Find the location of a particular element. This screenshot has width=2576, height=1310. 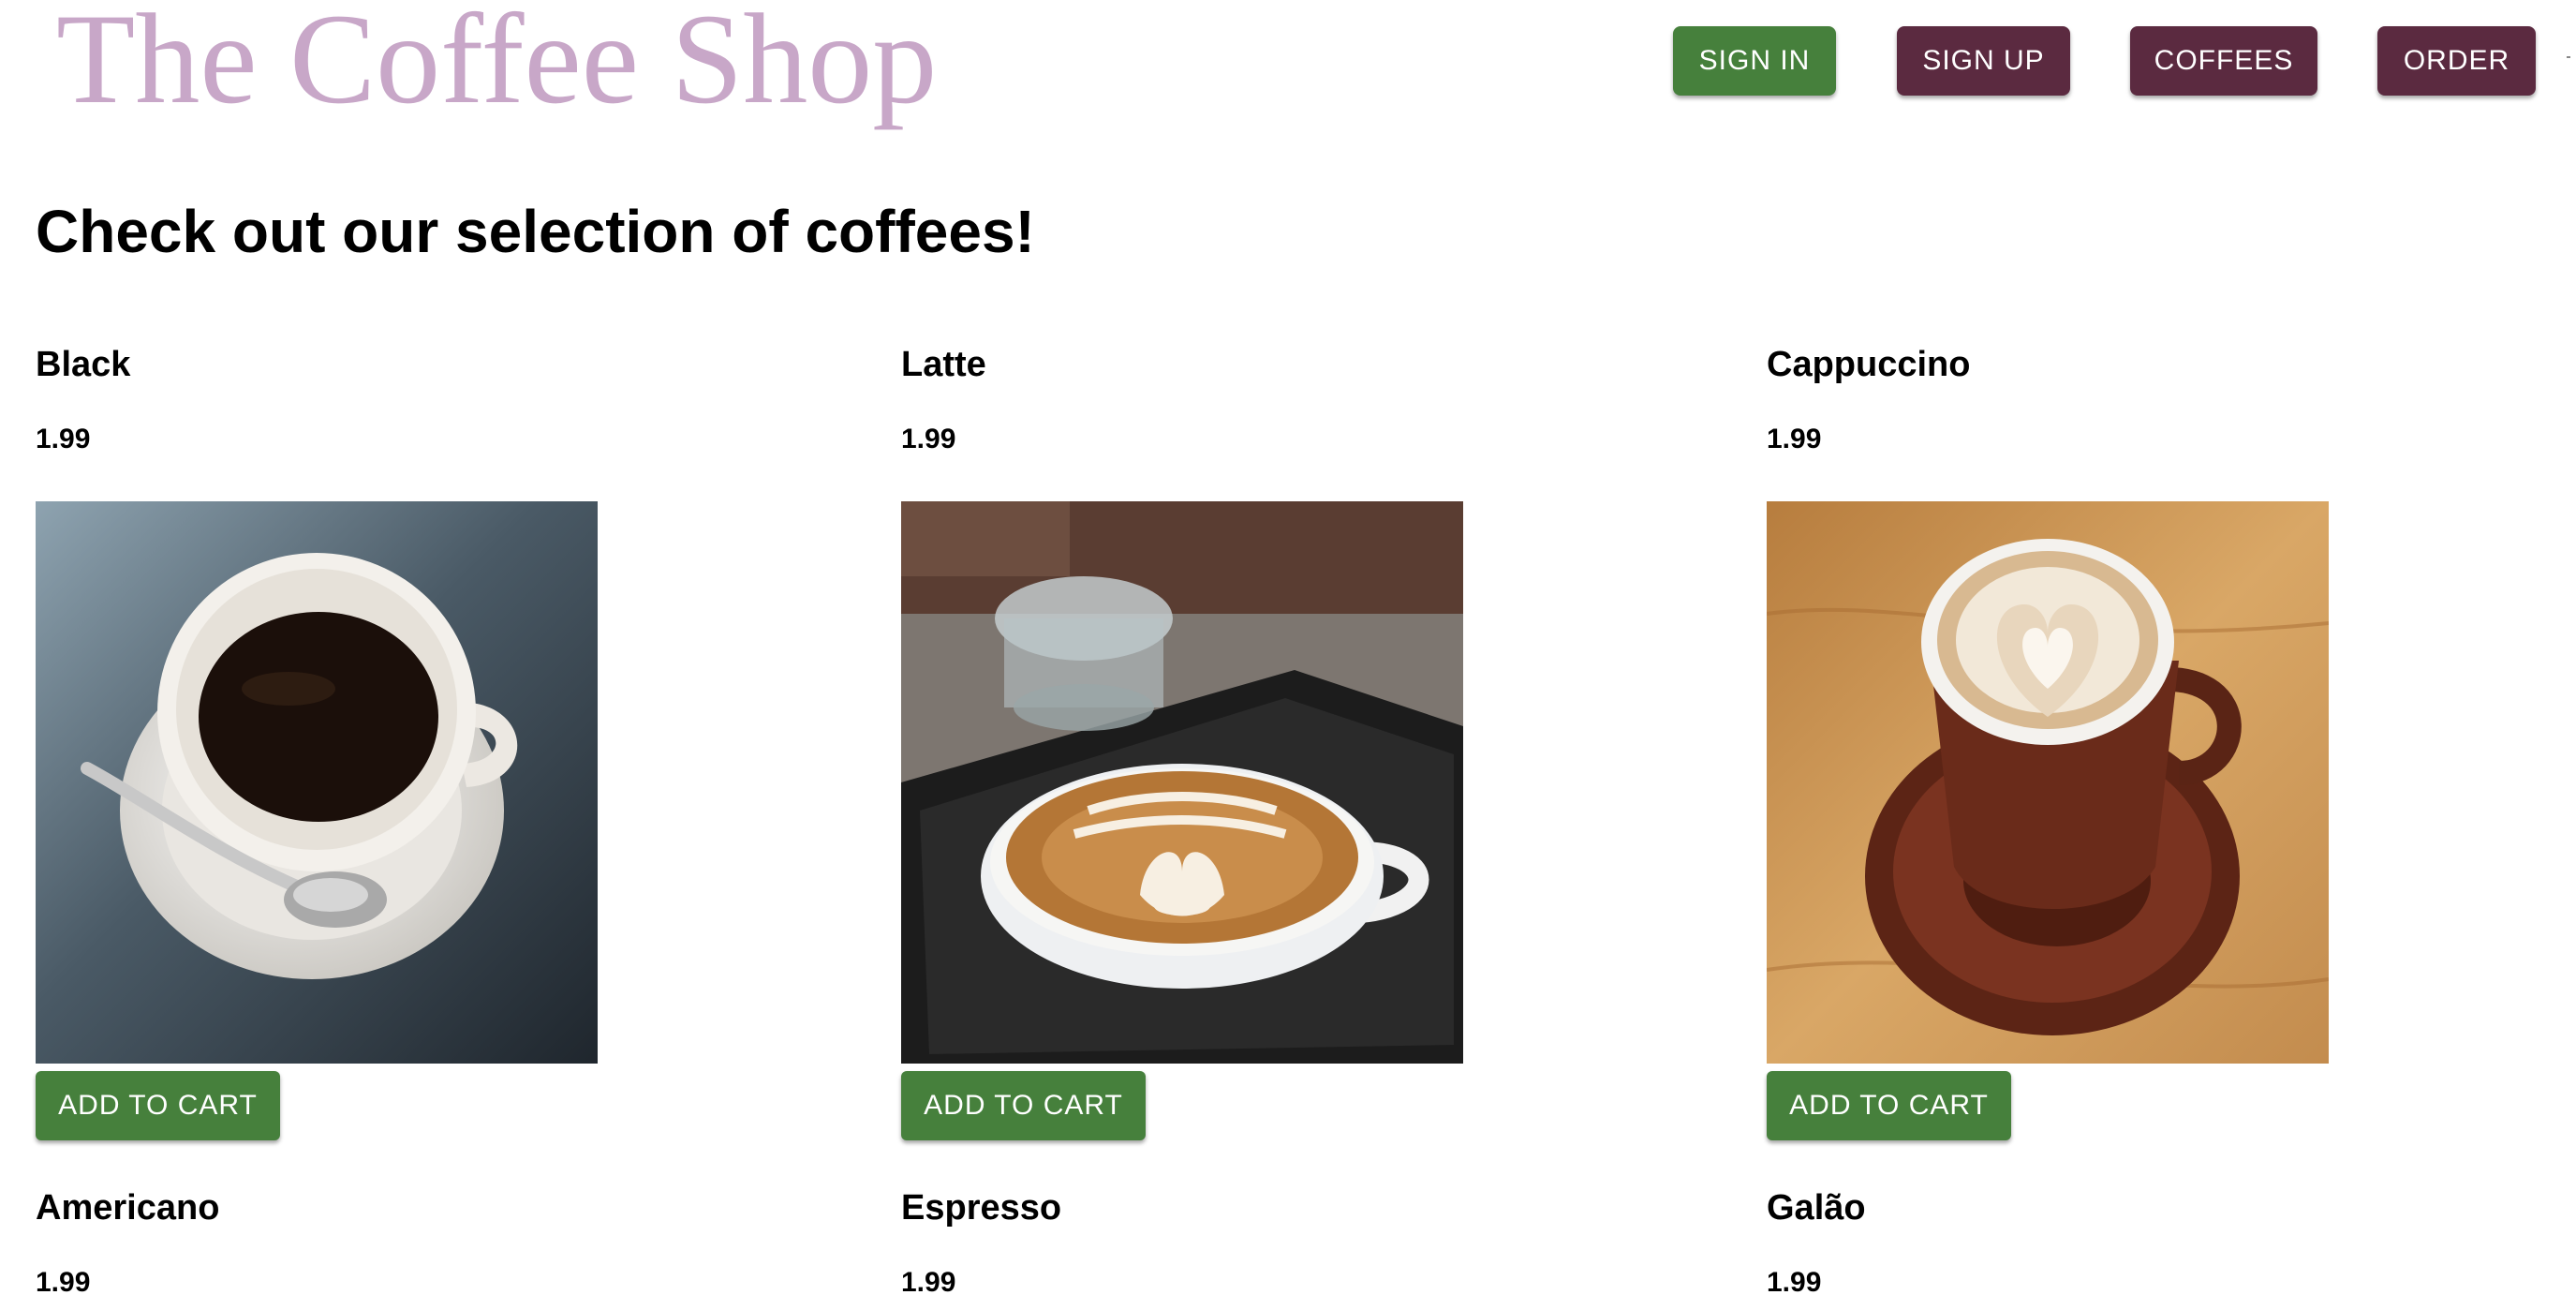

coffees-nav-button: COFFEES is located at coordinates (2223, 61).